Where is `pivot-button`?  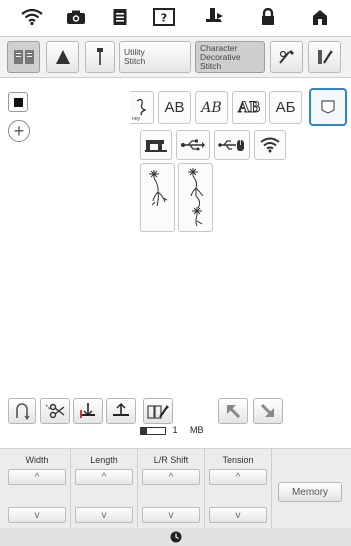 pivot-button is located at coordinates (121, 411).